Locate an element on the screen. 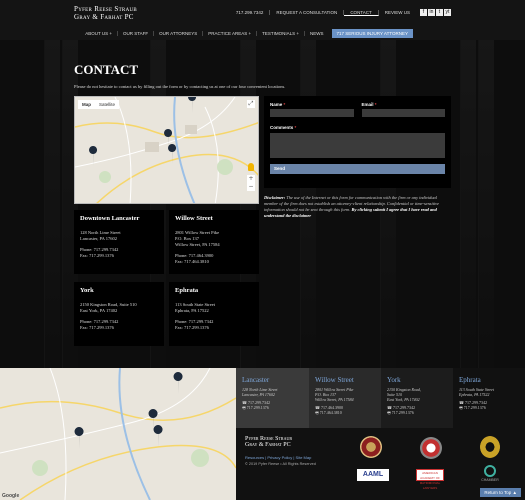  map-type-tabs: Map Satellite is located at coordinates (99, 104).